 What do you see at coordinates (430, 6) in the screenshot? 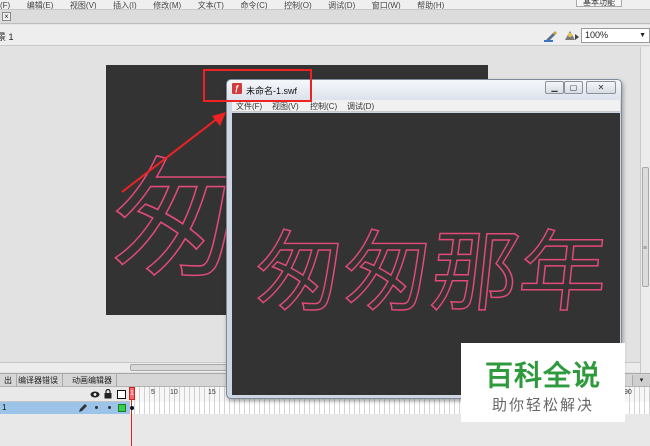
I see `menu-help: 帮助(H)` at bounding box center [430, 6].